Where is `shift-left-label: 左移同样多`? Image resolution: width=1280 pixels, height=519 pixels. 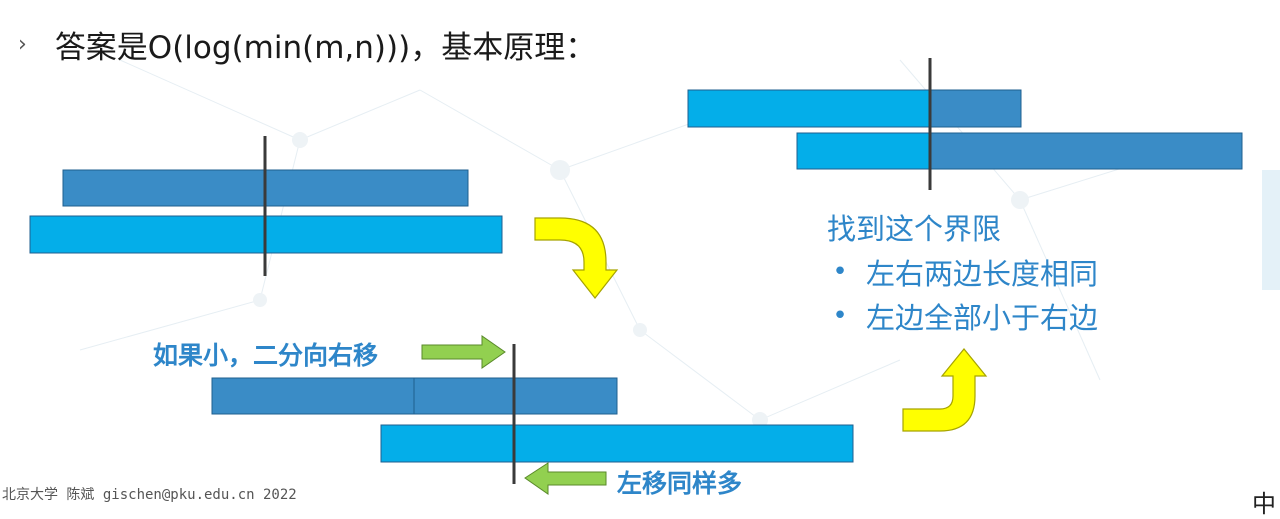
shift-left-label: 左移同样多 is located at coordinates (680, 483).